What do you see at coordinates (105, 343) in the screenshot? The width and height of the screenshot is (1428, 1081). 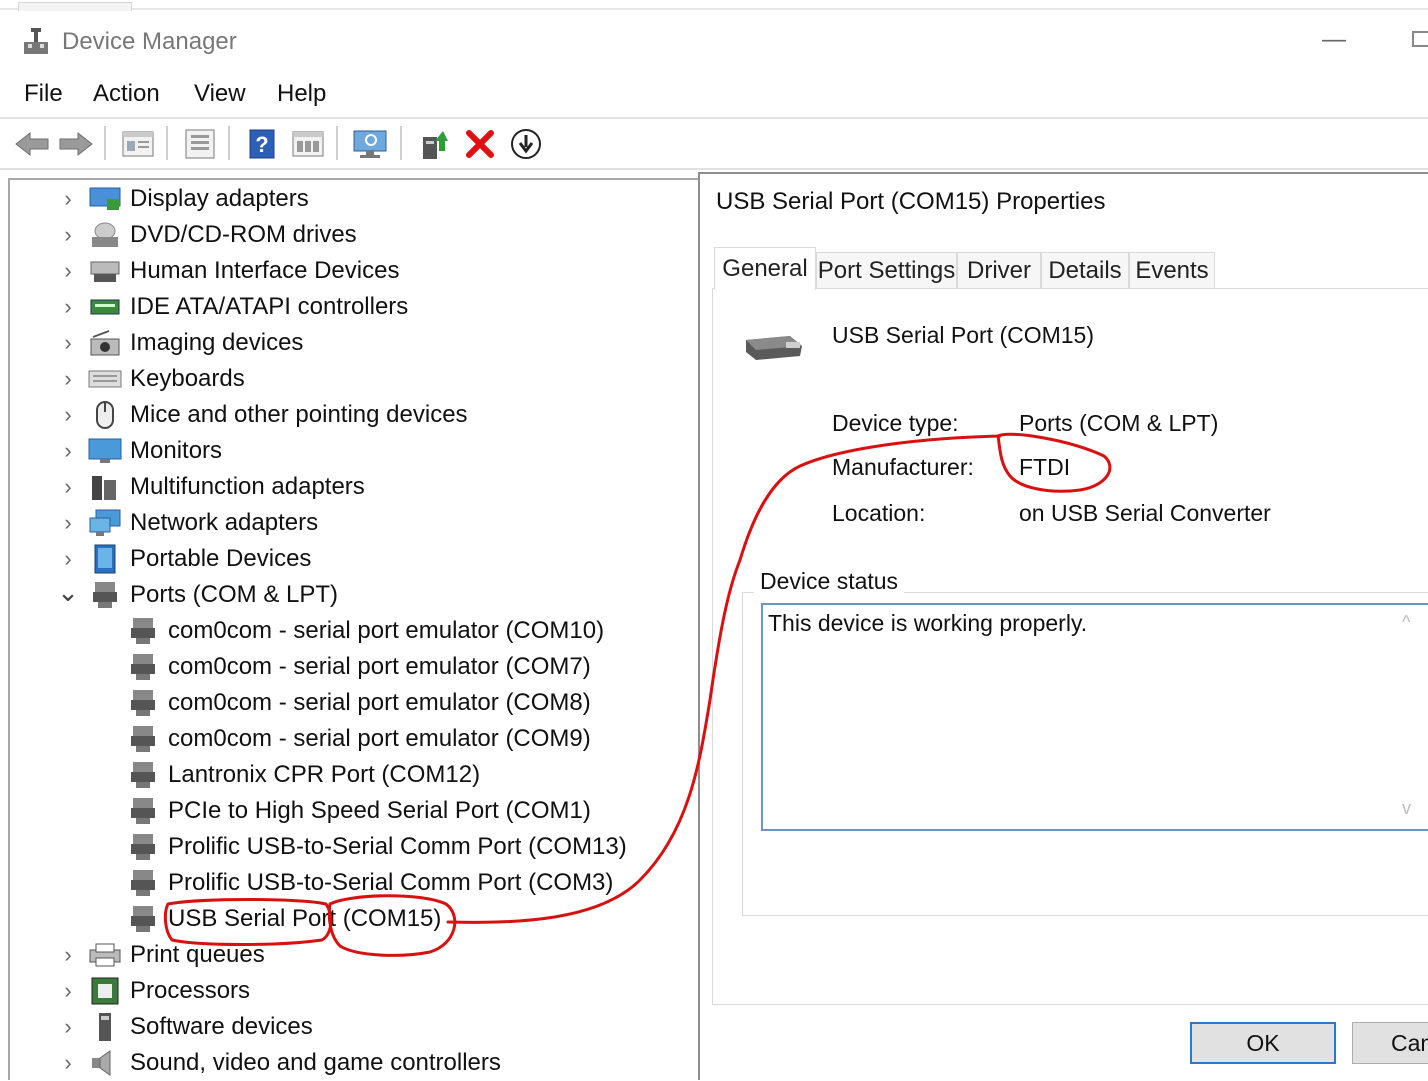 I see `camera-icon` at bounding box center [105, 343].